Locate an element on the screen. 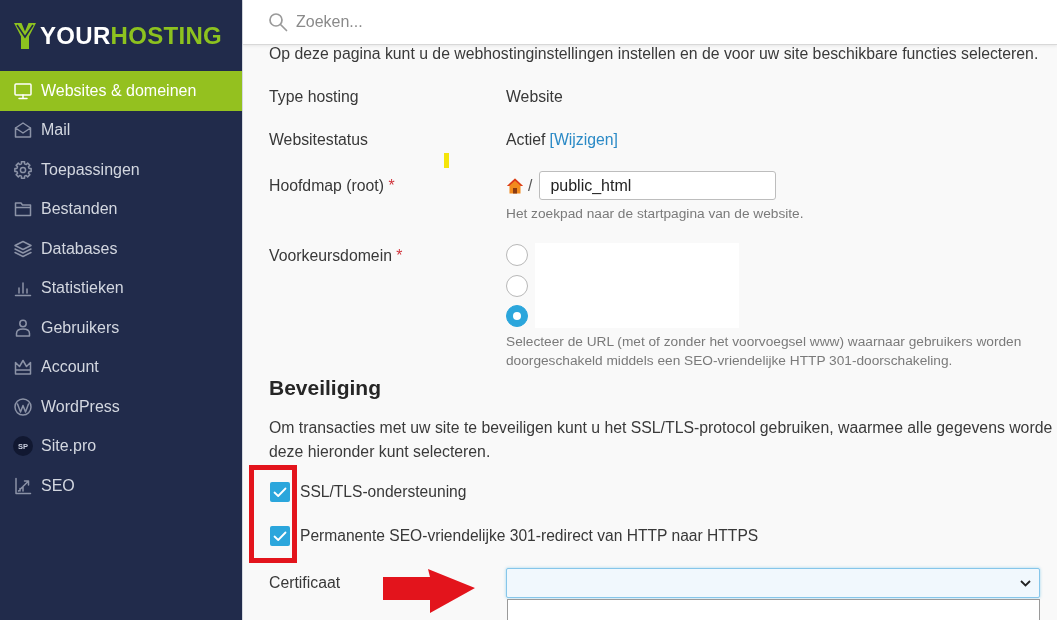 The height and width of the screenshot is (620, 1057). user-icon is located at coordinates (23, 327).